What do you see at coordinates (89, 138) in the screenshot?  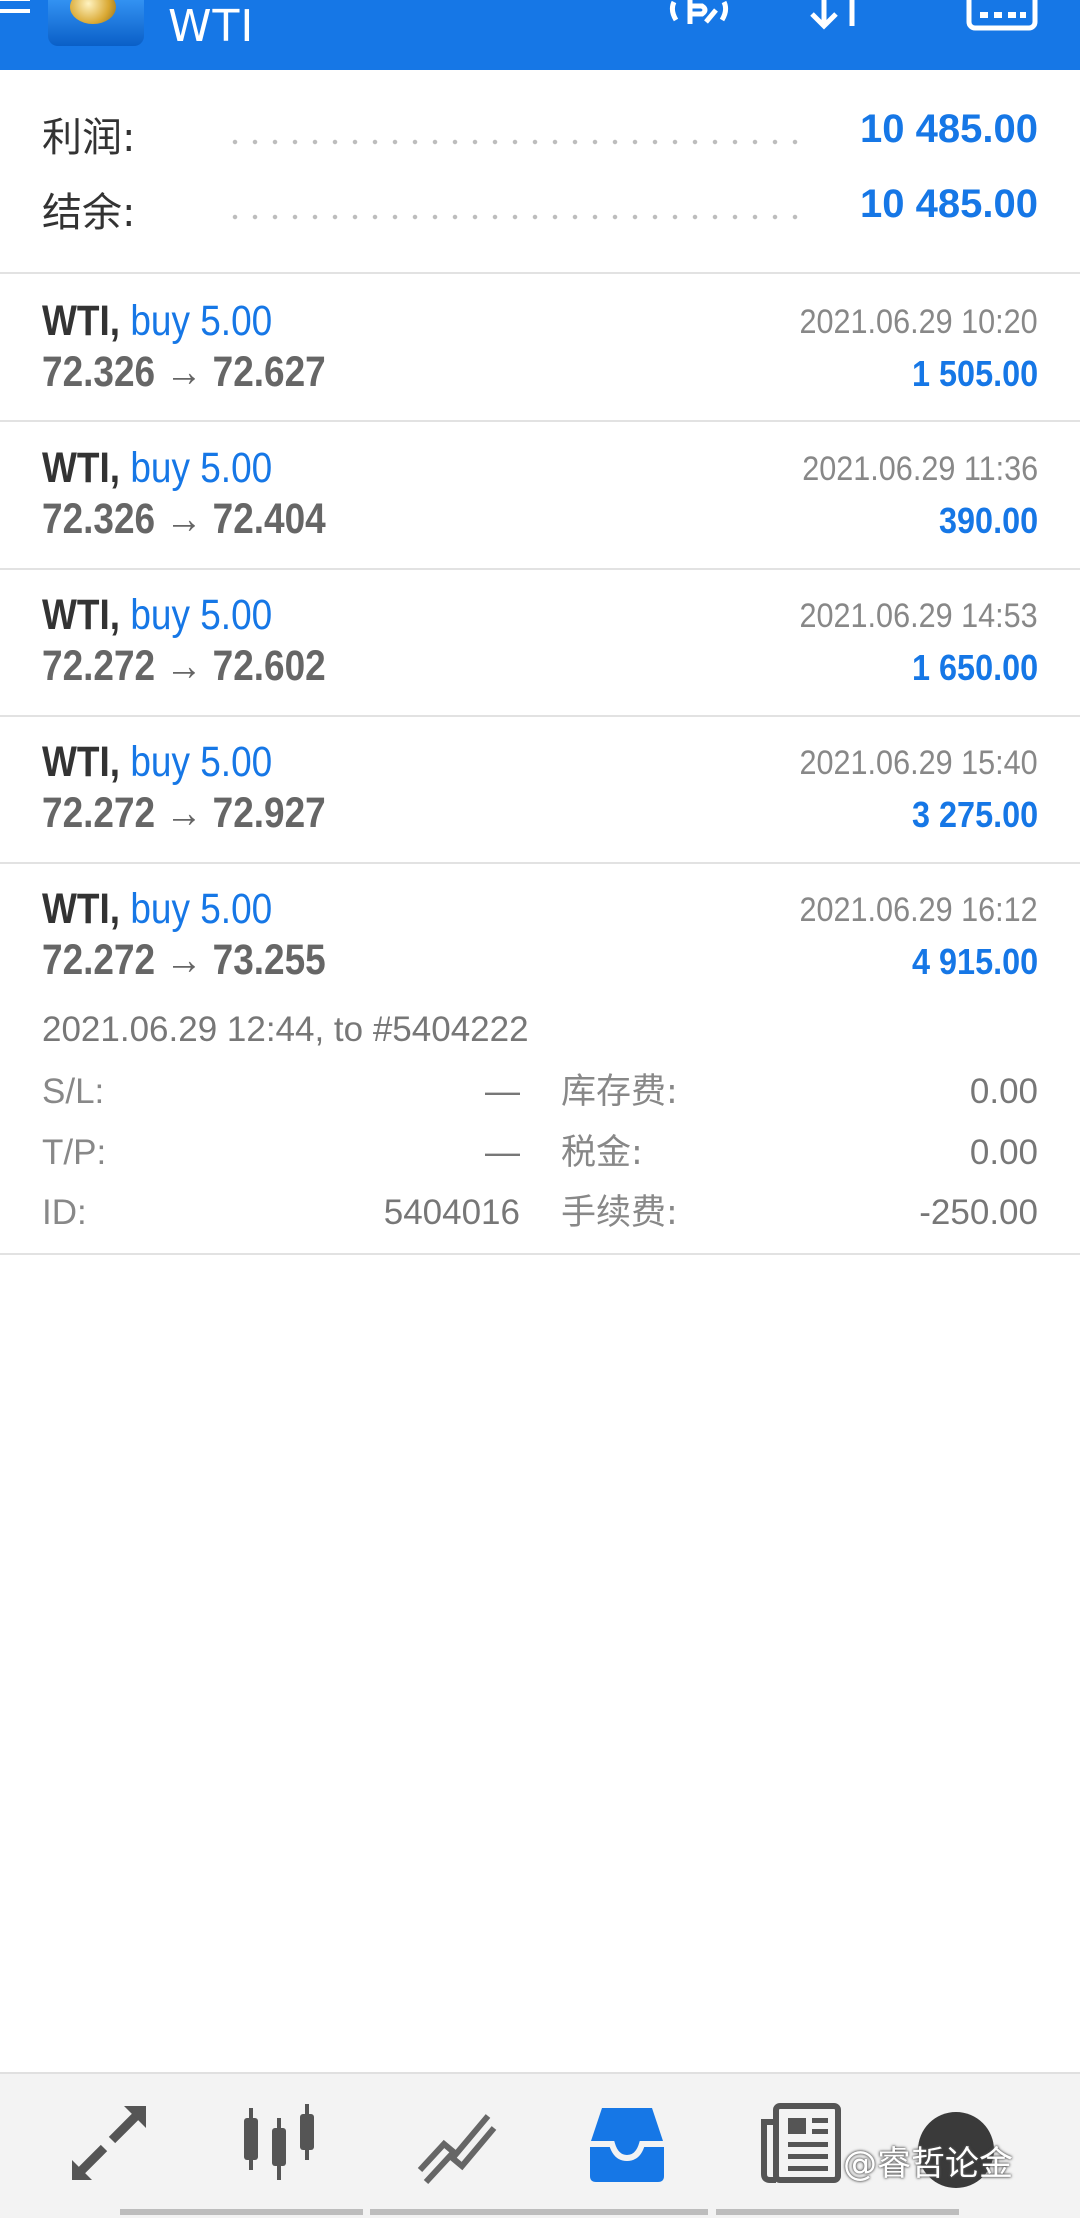 I see `profit-label: 利润:` at bounding box center [89, 138].